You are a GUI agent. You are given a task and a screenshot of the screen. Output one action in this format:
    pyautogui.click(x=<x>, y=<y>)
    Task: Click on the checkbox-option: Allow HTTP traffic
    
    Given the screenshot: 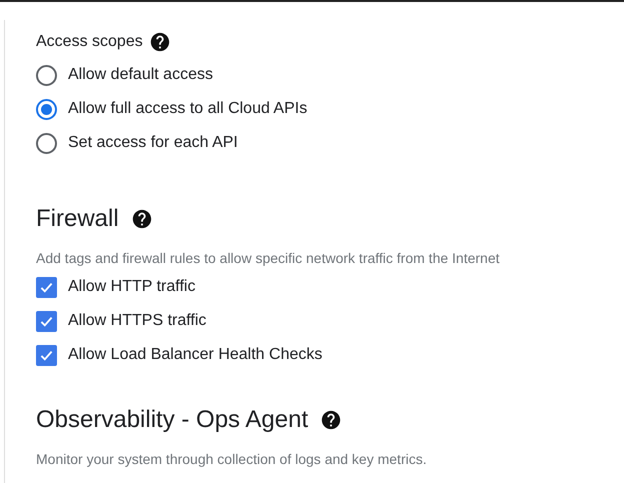 What is the action you would take?
    pyautogui.click(x=116, y=287)
    